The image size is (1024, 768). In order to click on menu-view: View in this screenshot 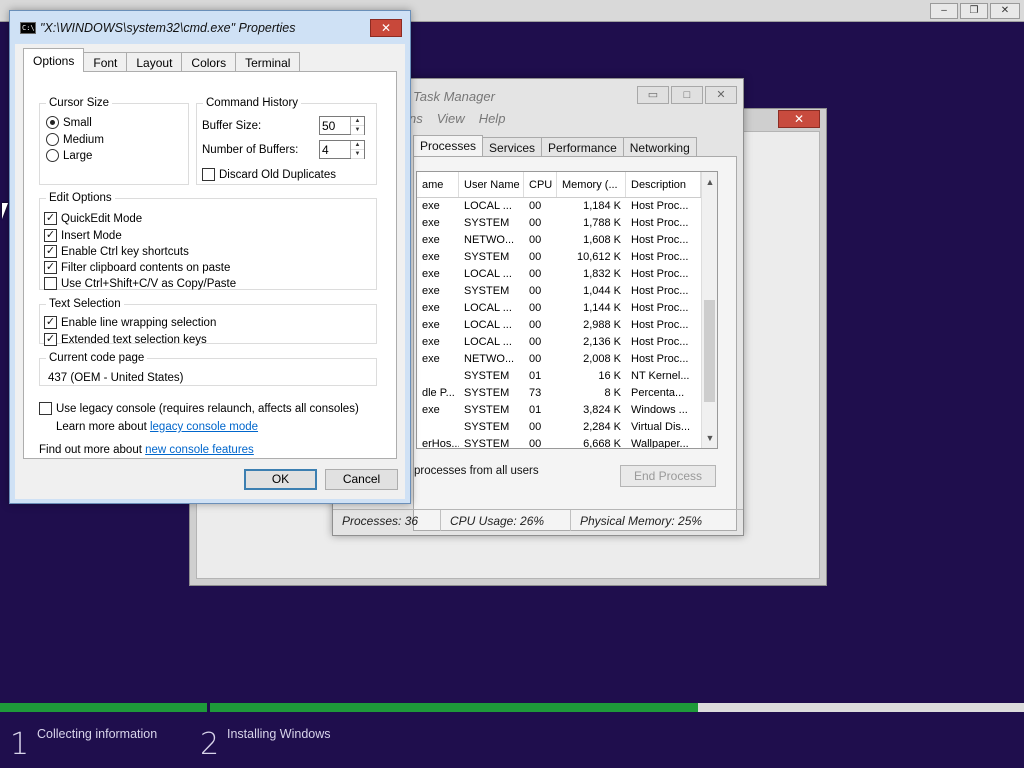, I will do `click(451, 118)`.